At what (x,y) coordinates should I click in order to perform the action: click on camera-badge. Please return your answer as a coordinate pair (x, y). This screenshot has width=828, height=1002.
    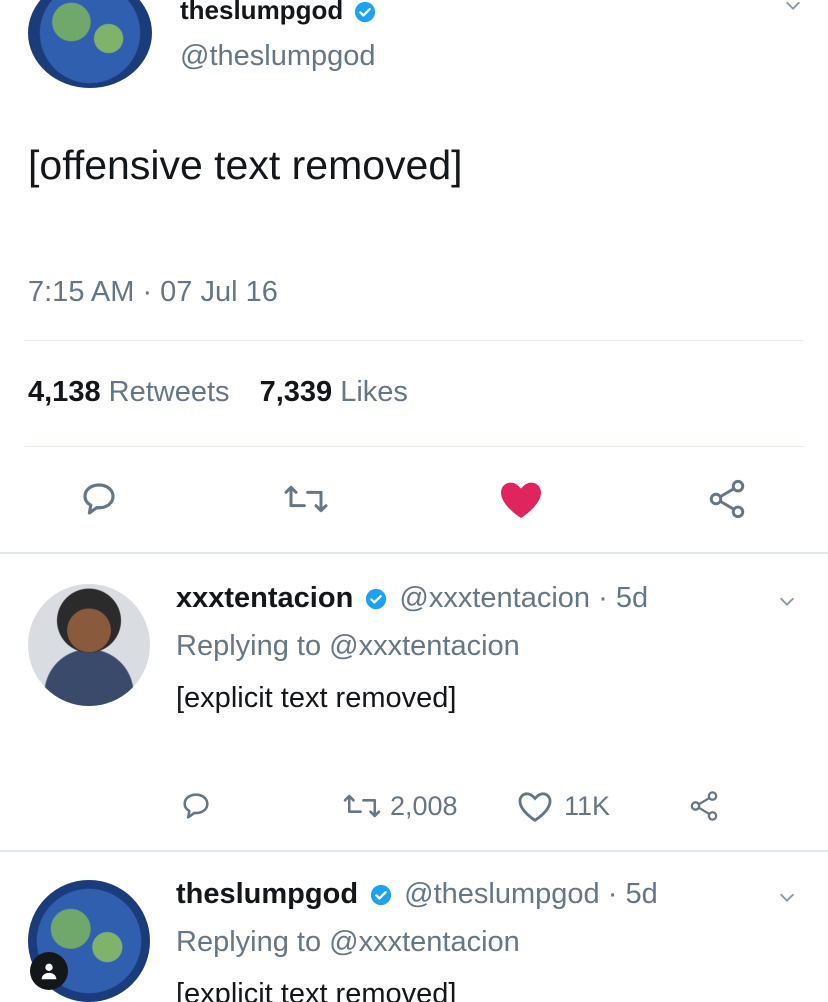
    Looking at the image, I should click on (49, 971).